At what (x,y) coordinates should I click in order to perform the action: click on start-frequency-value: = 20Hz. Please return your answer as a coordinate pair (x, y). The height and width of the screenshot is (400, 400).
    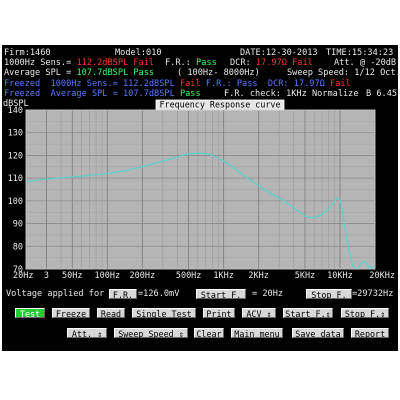
    Looking at the image, I should click on (268, 294).